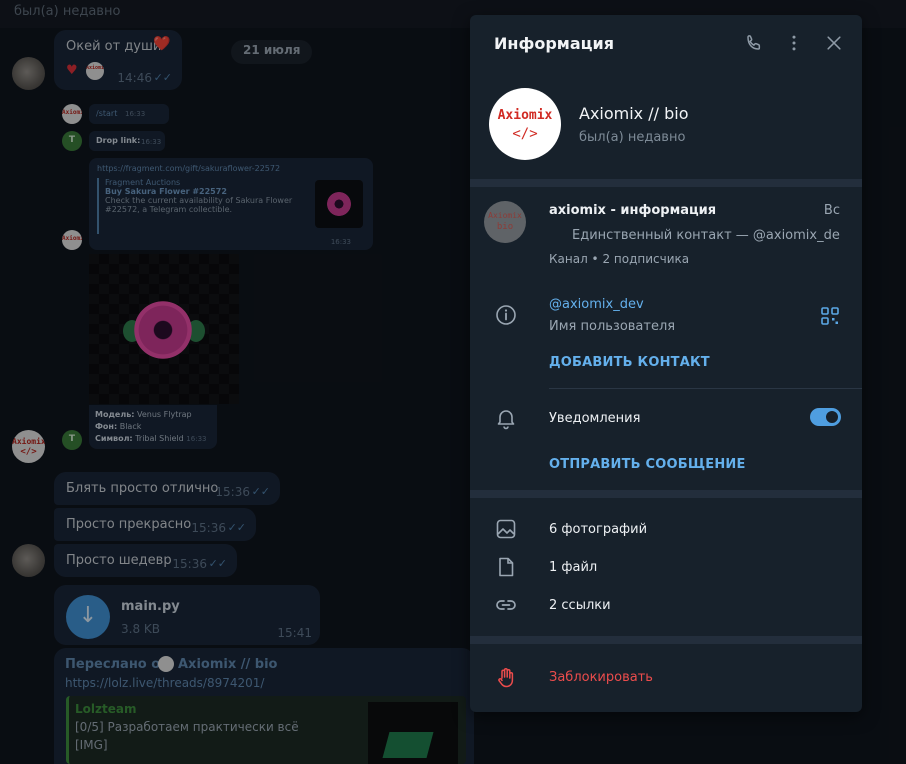 This screenshot has width=906, height=764. I want to click on panel-title: Информация, so click(554, 43).